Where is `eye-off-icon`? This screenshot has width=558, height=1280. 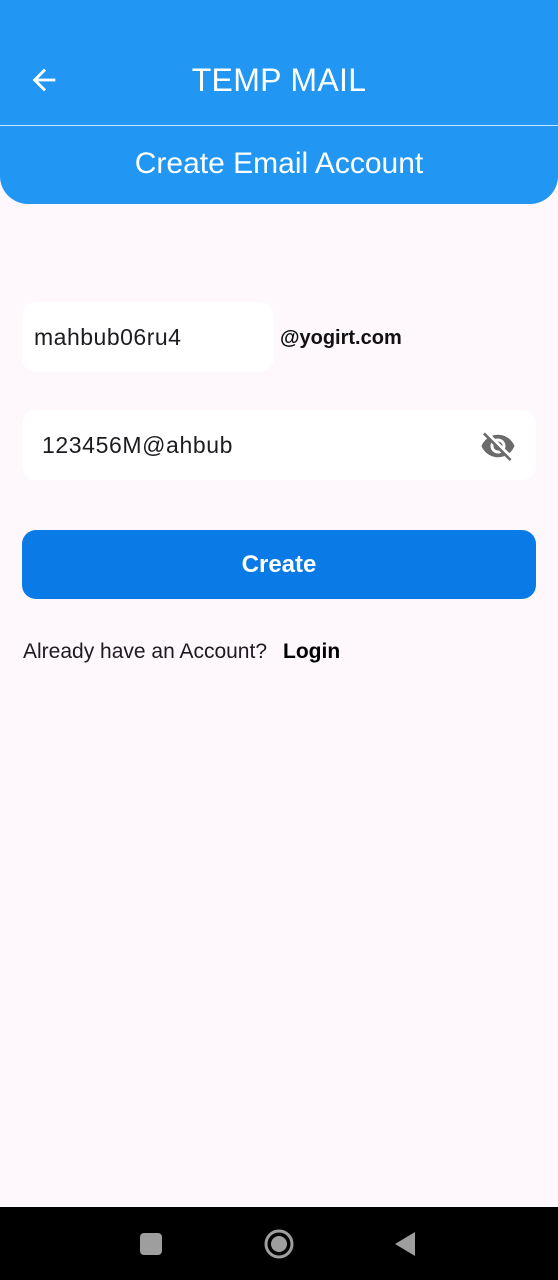
eye-off-icon is located at coordinates (498, 446).